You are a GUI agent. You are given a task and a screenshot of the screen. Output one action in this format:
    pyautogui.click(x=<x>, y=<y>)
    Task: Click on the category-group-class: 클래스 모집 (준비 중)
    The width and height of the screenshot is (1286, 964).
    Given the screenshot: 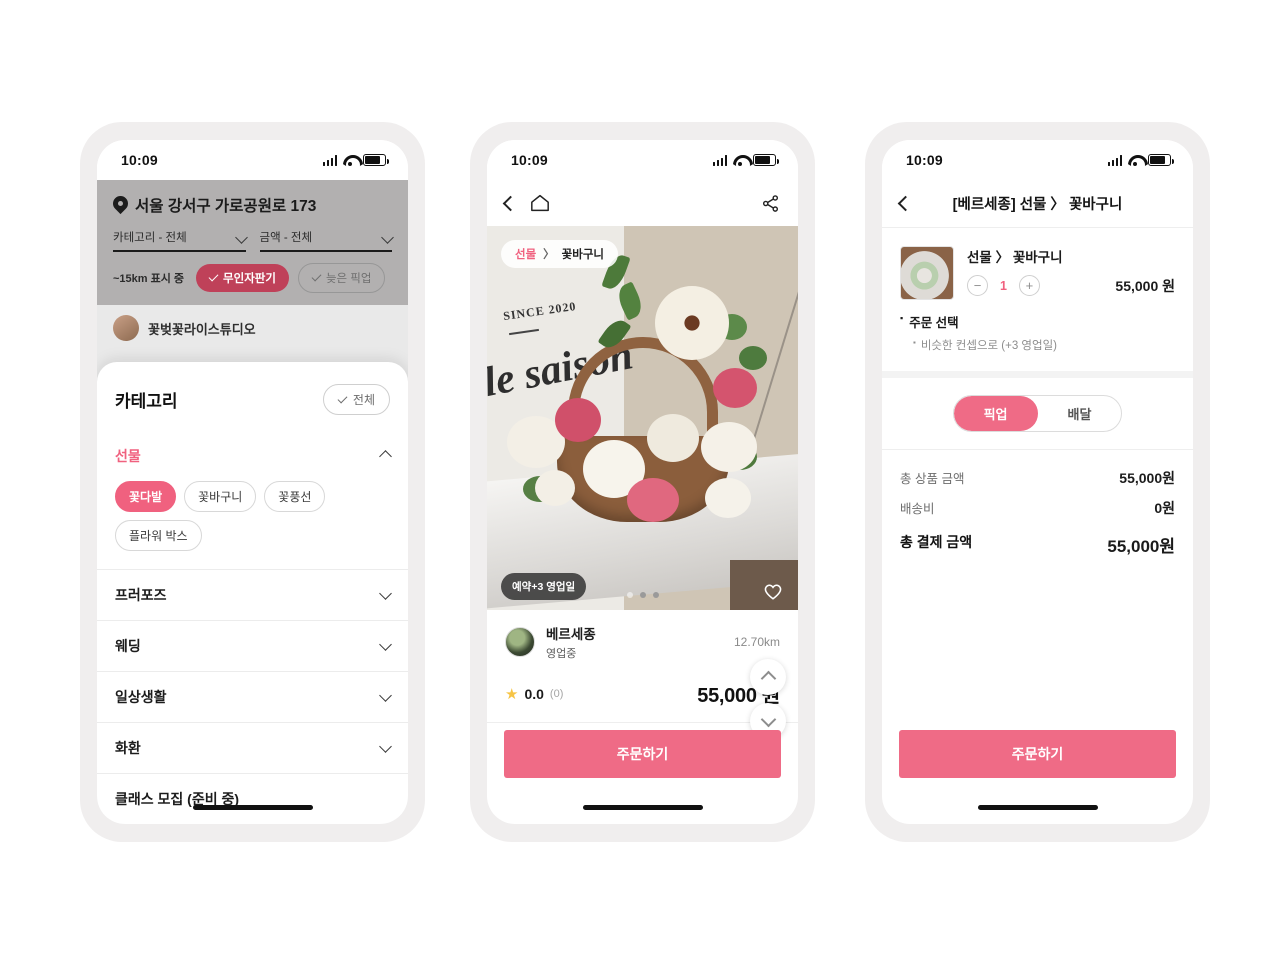 What is the action you would take?
    pyautogui.click(x=252, y=799)
    